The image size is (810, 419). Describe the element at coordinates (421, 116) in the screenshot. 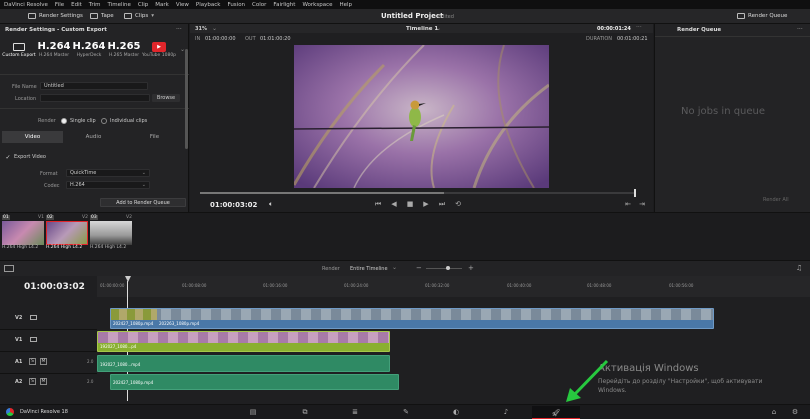

I see `video-frame` at that location.